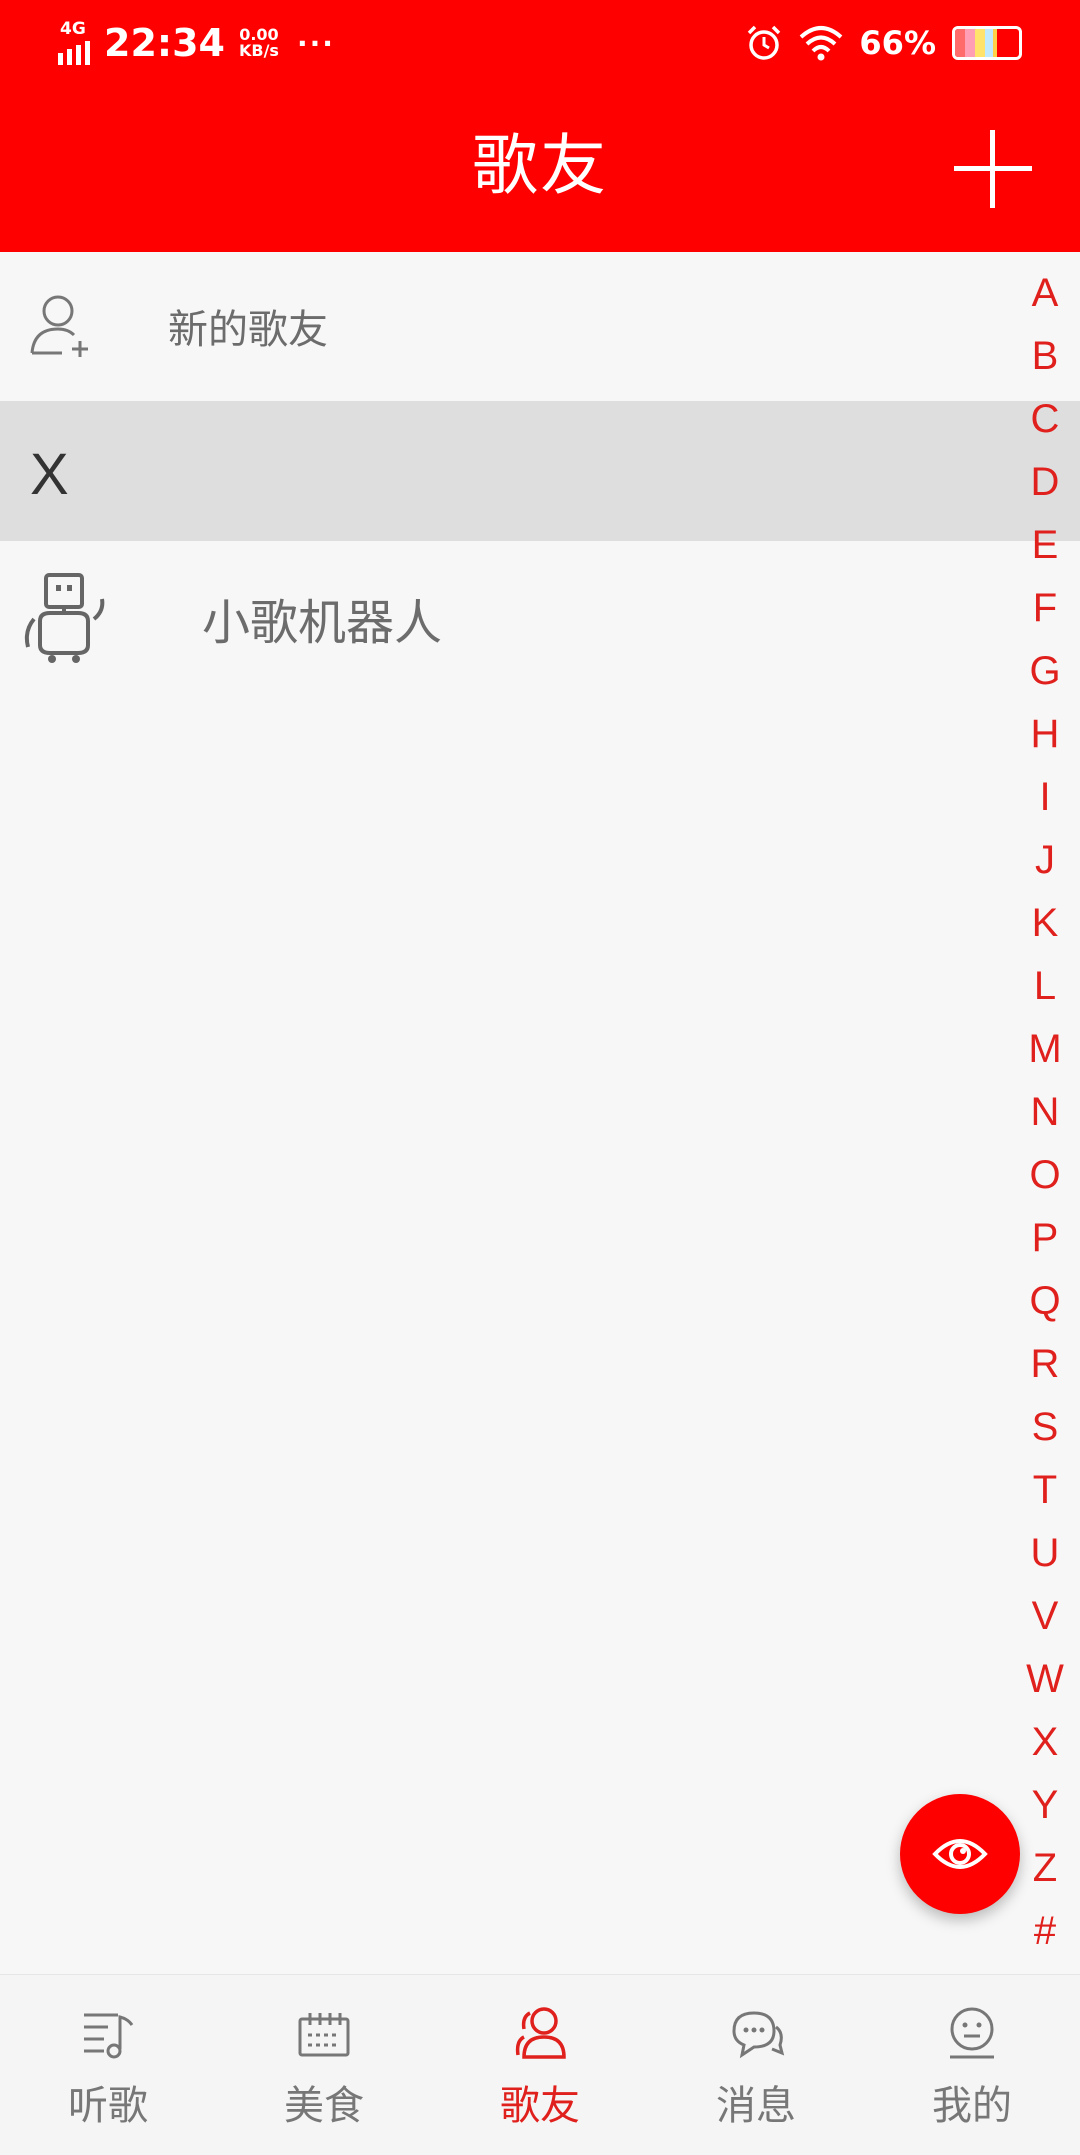 The height and width of the screenshot is (2155, 1080). What do you see at coordinates (1045, 1805) in the screenshot?
I see `index-letter: Y` at bounding box center [1045, 1805].